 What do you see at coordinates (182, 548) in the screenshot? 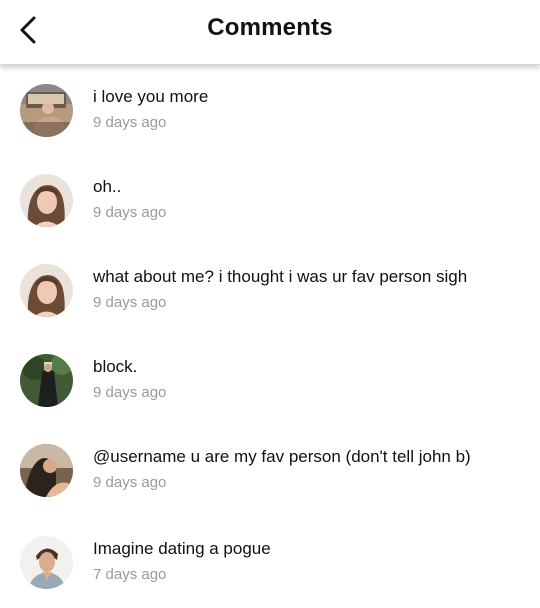
I see `comment-text: Imagine dating a pogue` at bounding box center [182, 548].